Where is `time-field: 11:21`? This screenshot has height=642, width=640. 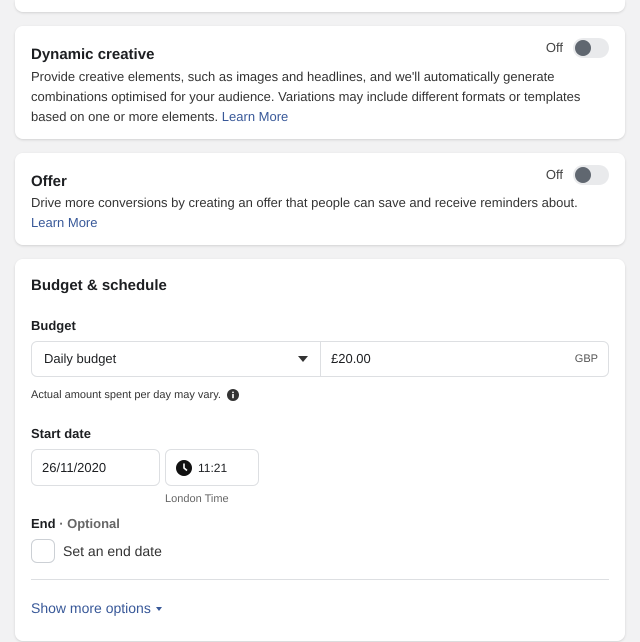
time-field: 11:21 is located at coordinates (212, 467).